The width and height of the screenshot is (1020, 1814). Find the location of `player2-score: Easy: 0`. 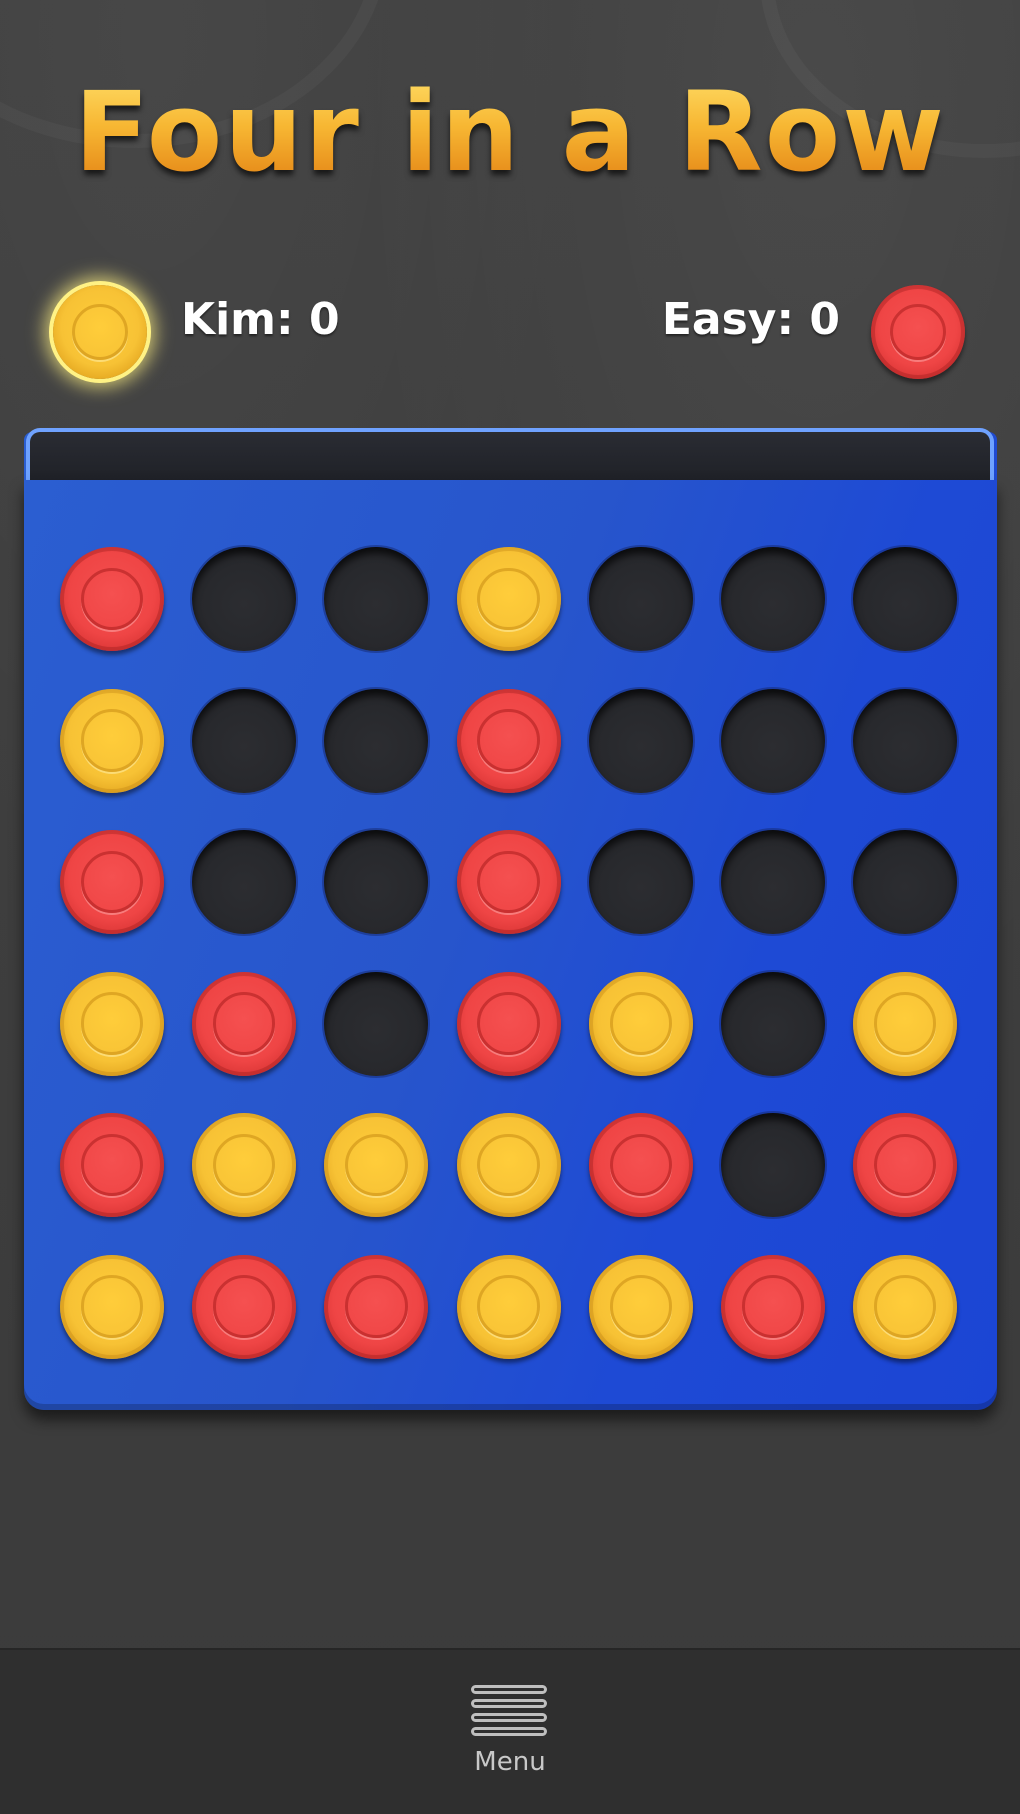

player2-score: Easy: 0 is located at coordinates (750, 319).